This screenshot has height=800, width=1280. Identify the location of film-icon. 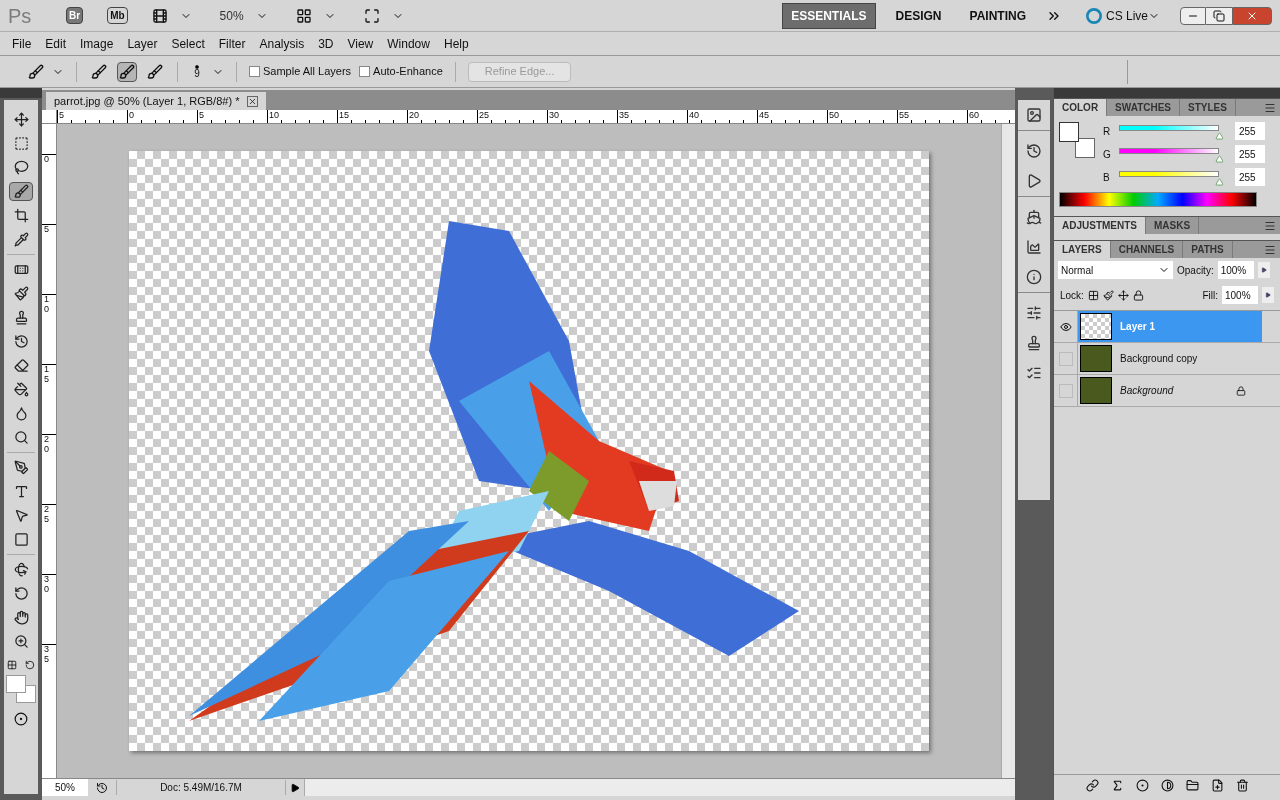
(159, 15).